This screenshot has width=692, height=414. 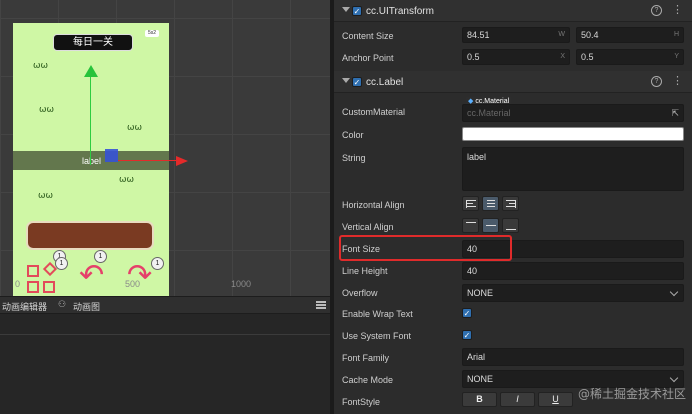 I want to click on align-right-icon, so click(x=510, y=203).